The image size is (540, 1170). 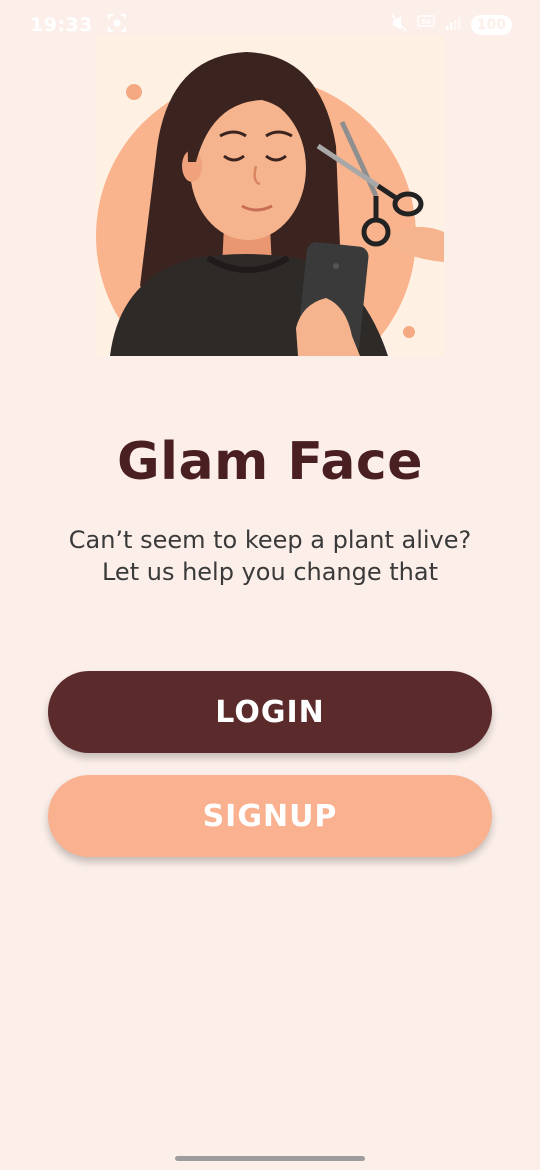 What do you see at coordinates (491, 25) in the screenshot?
I see `battery-icon: 100` at bounding box center [491, 25].